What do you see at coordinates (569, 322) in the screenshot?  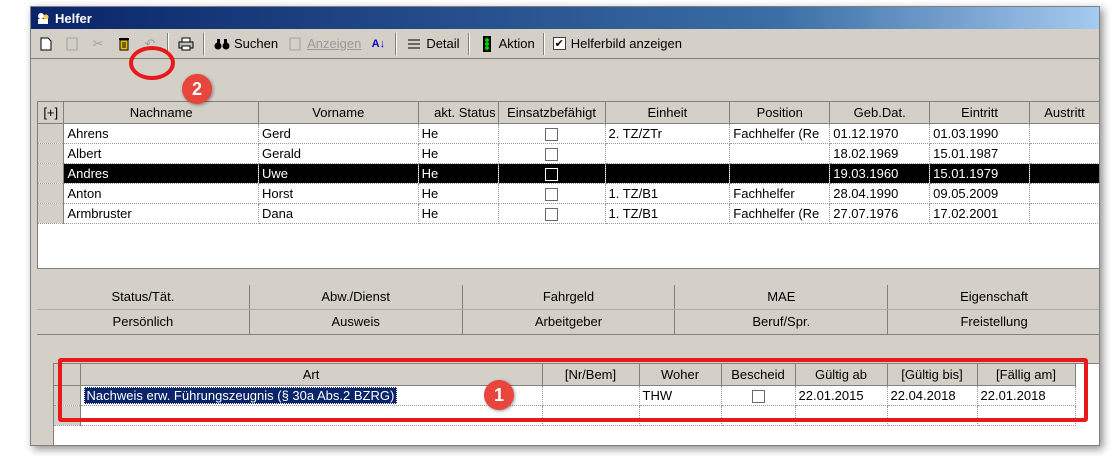 I see `tab-arbeitgeber: Arbeitgeber` at bounding box center [569, 322].